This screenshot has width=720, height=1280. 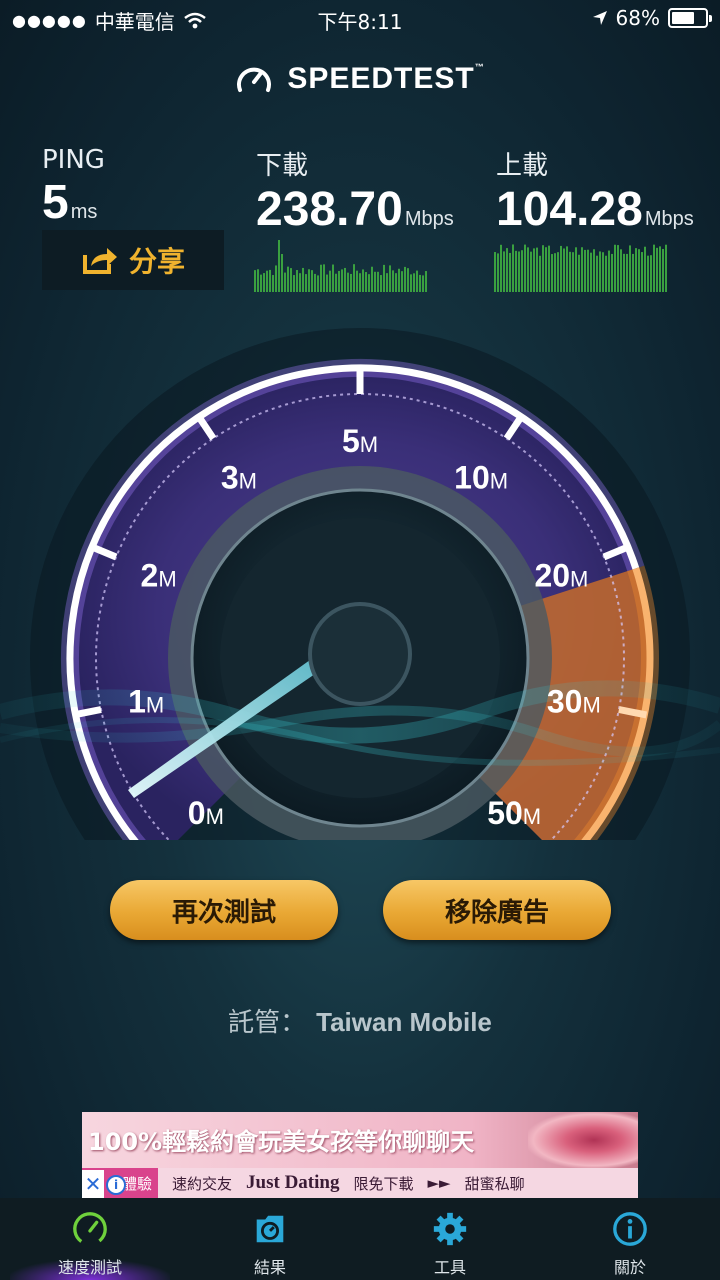 What do you see at coordinates (293, 1182) in the screenshot?
I see `ad-brand: Just Dating` at bounding box center [293, 1182].